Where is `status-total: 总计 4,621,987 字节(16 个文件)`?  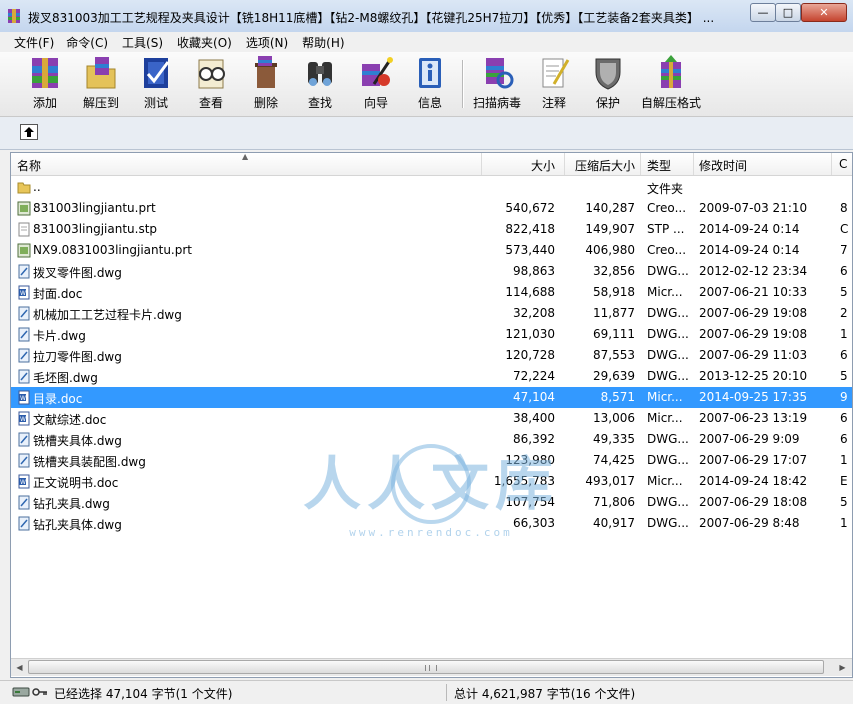 status-total: 总计 4,621,987 字节(16 个文件) is located at coordinates (545, 694).